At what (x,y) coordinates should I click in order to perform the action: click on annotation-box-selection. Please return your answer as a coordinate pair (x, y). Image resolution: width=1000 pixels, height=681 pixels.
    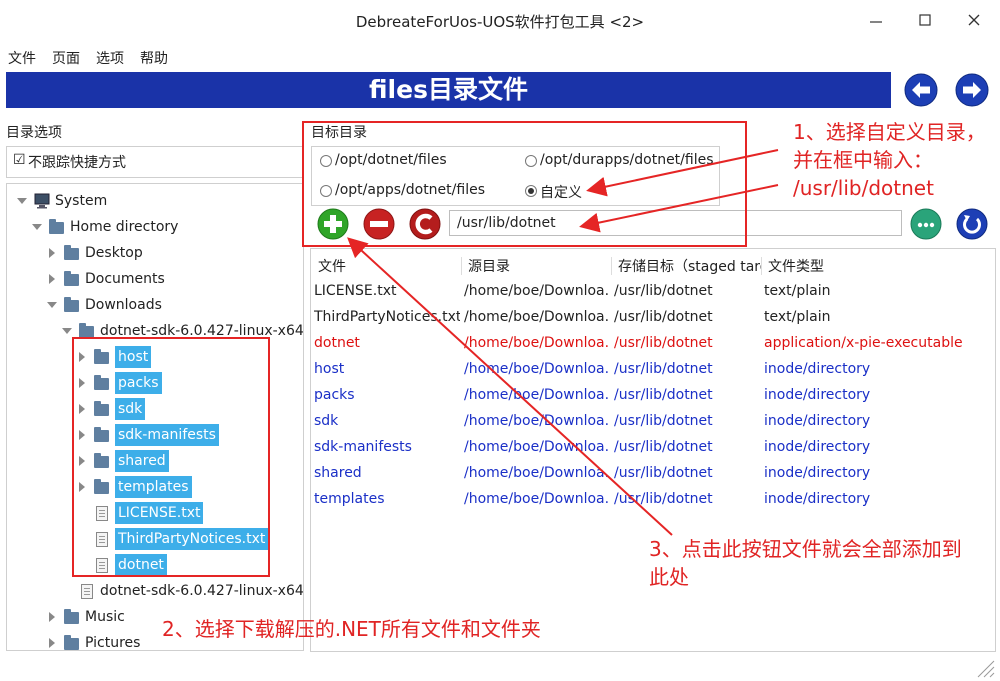
    Looking at the image, I should click on (171, 457).